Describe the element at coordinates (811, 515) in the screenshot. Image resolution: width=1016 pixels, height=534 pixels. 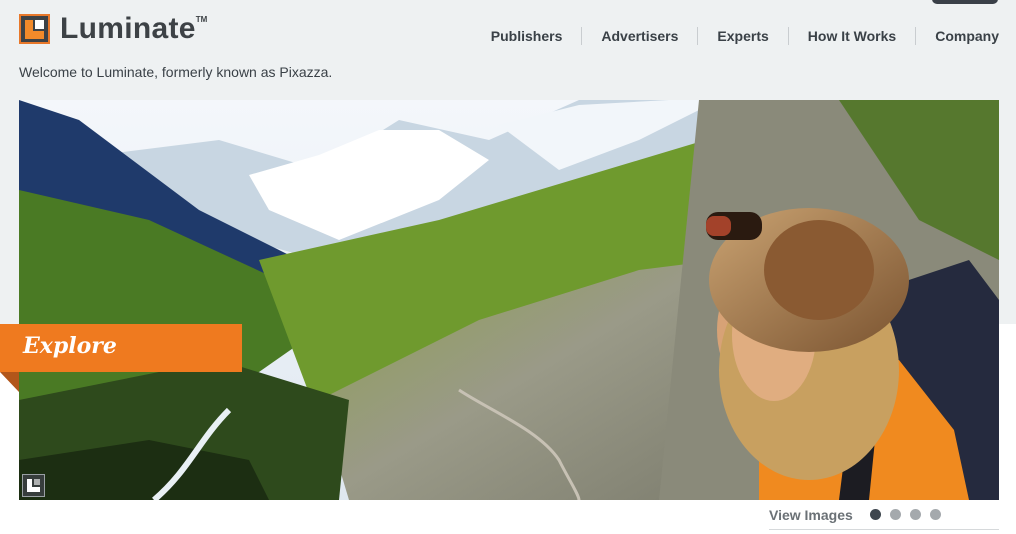
I see `view-images-link: View Images` at that location.